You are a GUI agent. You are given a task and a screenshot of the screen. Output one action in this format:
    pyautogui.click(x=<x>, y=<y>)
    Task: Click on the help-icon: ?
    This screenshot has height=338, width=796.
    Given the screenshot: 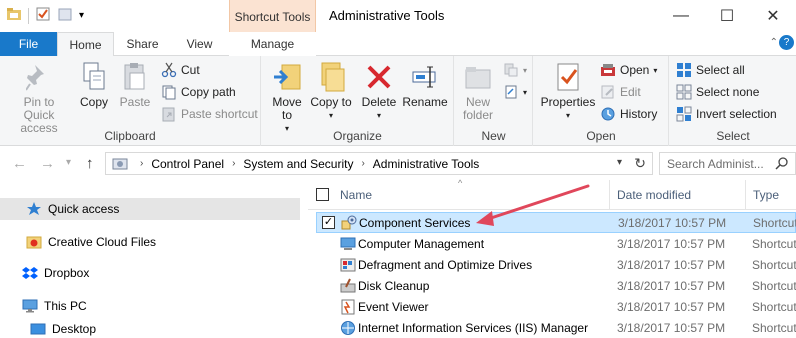 What is the action you would take?
    pyautogui.click(x=786, y=42)
    